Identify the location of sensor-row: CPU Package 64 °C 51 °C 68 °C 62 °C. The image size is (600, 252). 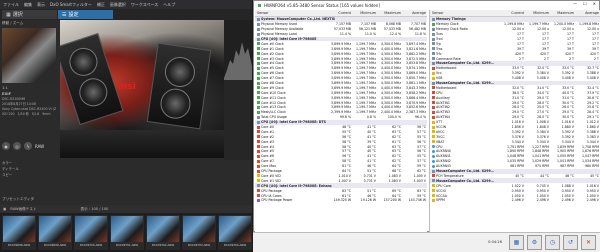
(341, 171).